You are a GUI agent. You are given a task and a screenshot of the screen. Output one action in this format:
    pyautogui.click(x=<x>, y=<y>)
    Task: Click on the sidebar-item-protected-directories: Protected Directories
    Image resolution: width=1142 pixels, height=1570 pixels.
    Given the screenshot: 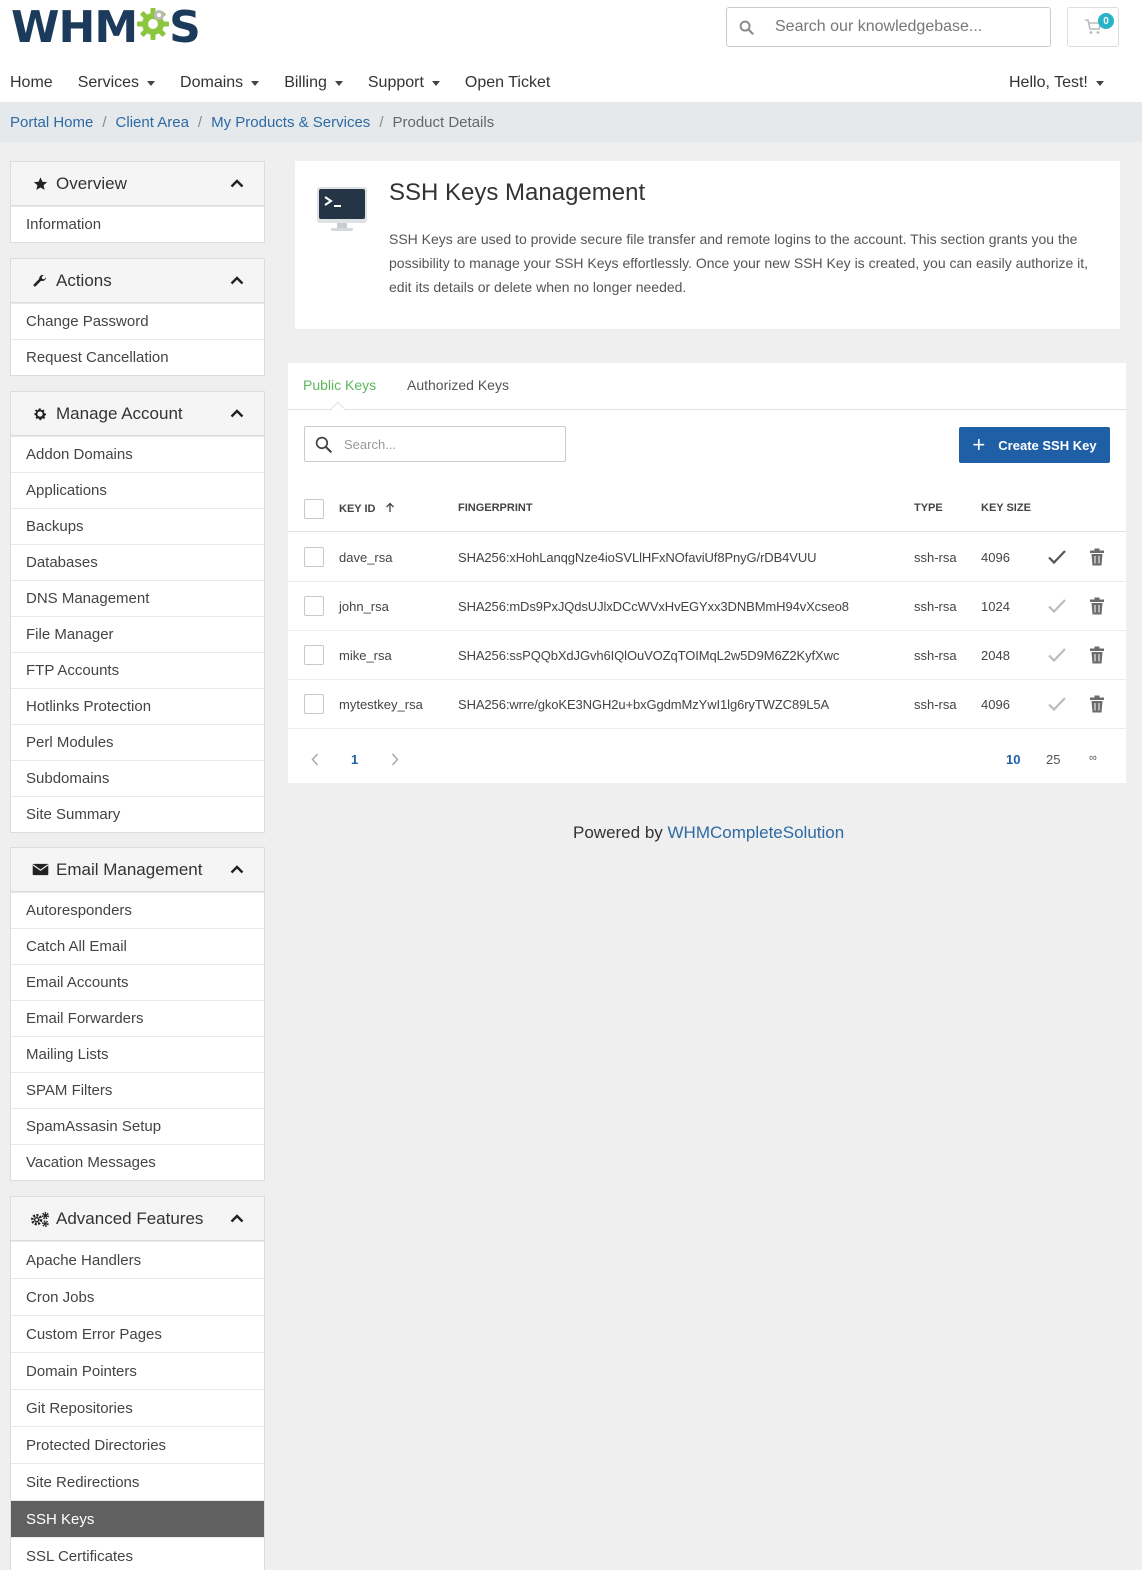 What is the action you would take?
    pyautogui.click(x=137, y=1444)
    